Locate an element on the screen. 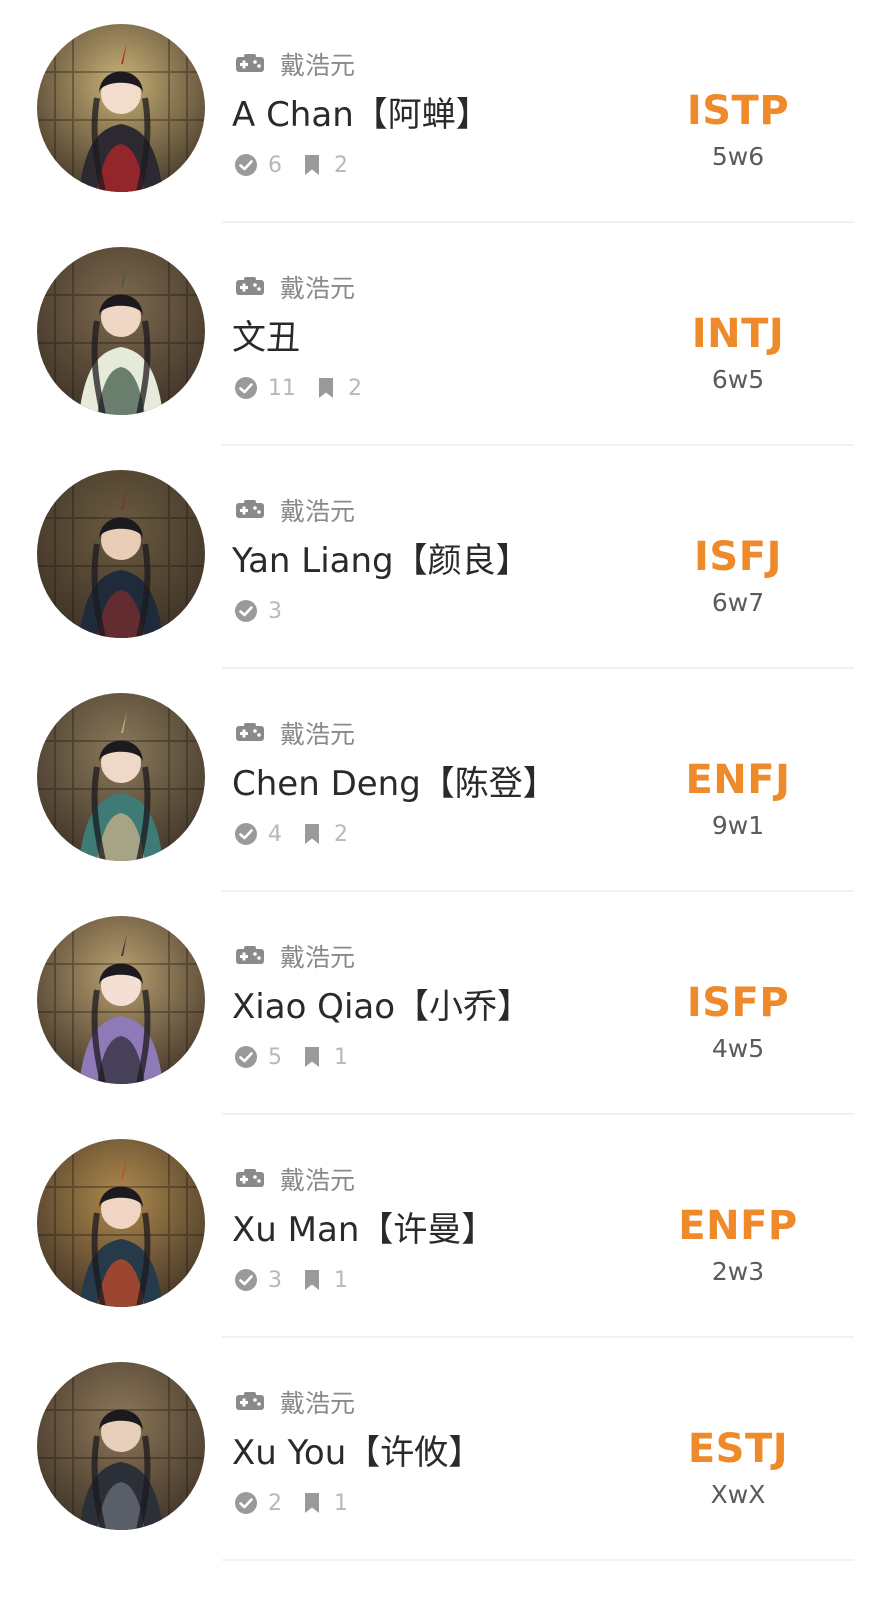 This screenshot has height=1600, width=878. character-name: Chen Deng【陈登】 is located at coordinates (394, 784).